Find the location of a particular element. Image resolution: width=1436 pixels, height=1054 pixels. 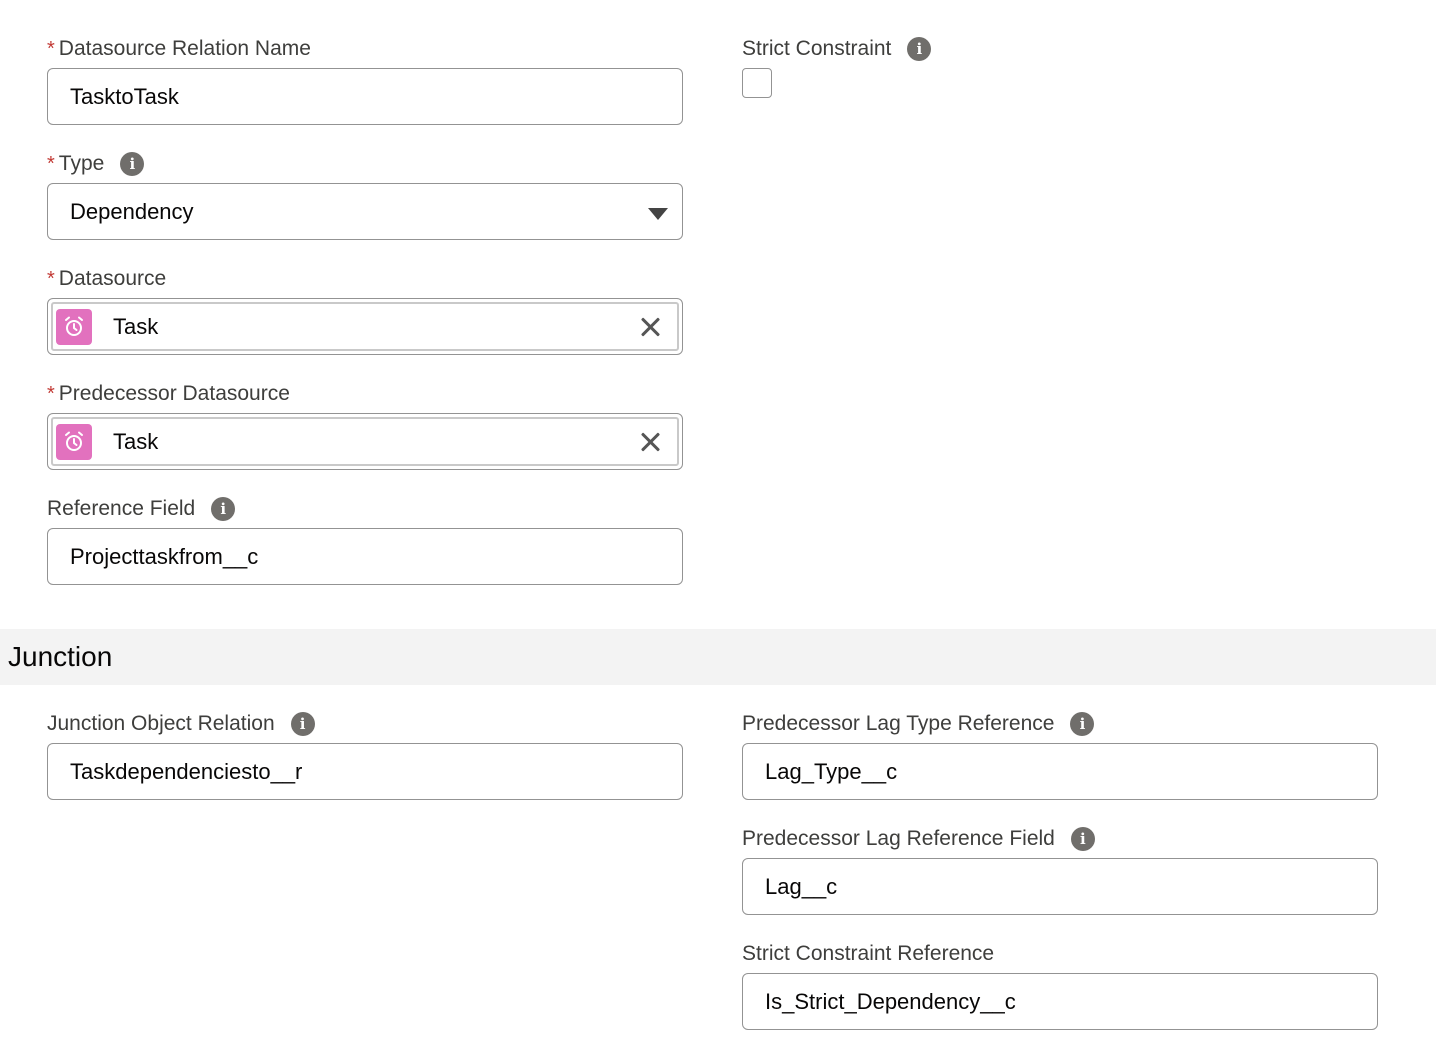

strict-constraint-checkbox is located at coordinates (757, 83).